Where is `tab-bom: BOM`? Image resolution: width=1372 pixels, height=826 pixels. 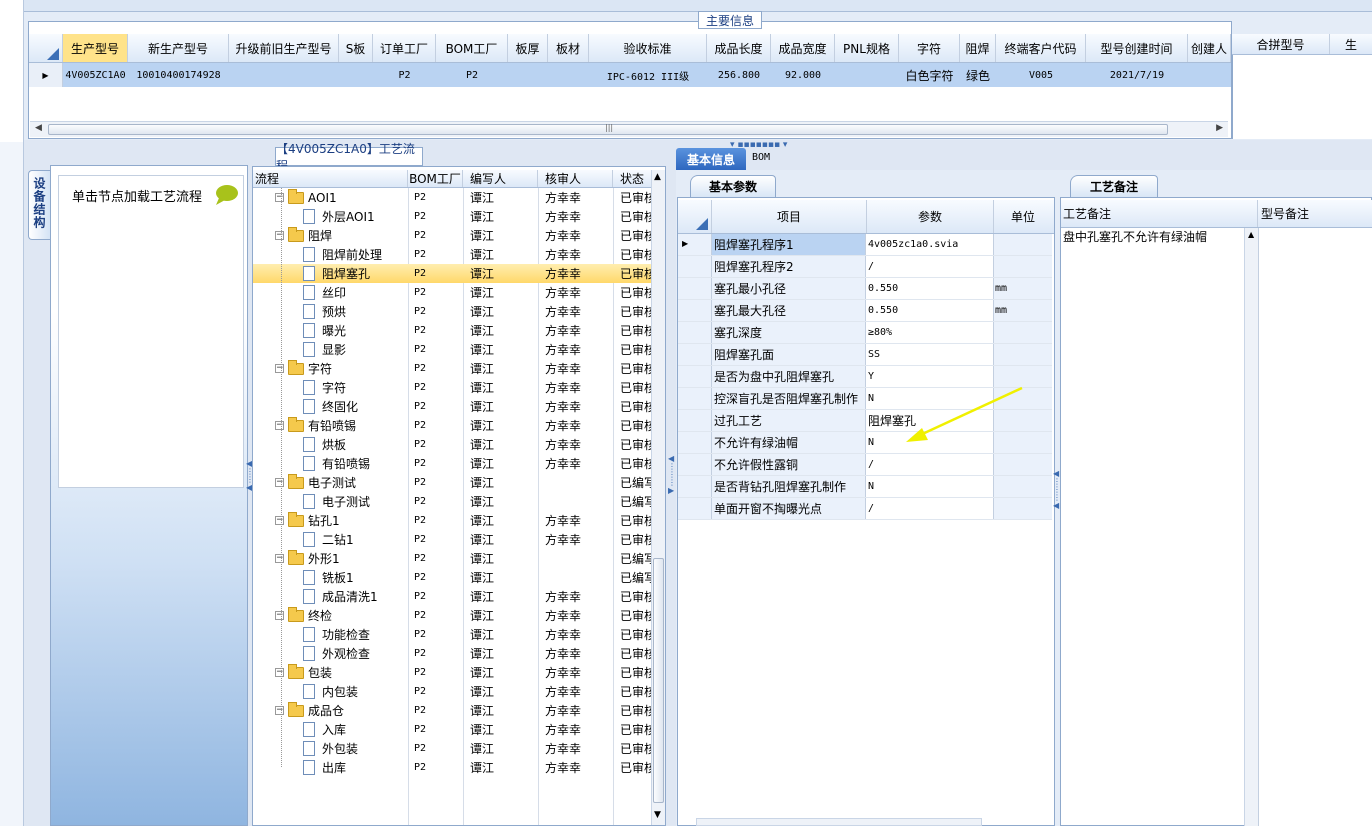 tab-bom: BOM is located at coordinates (761, 157).